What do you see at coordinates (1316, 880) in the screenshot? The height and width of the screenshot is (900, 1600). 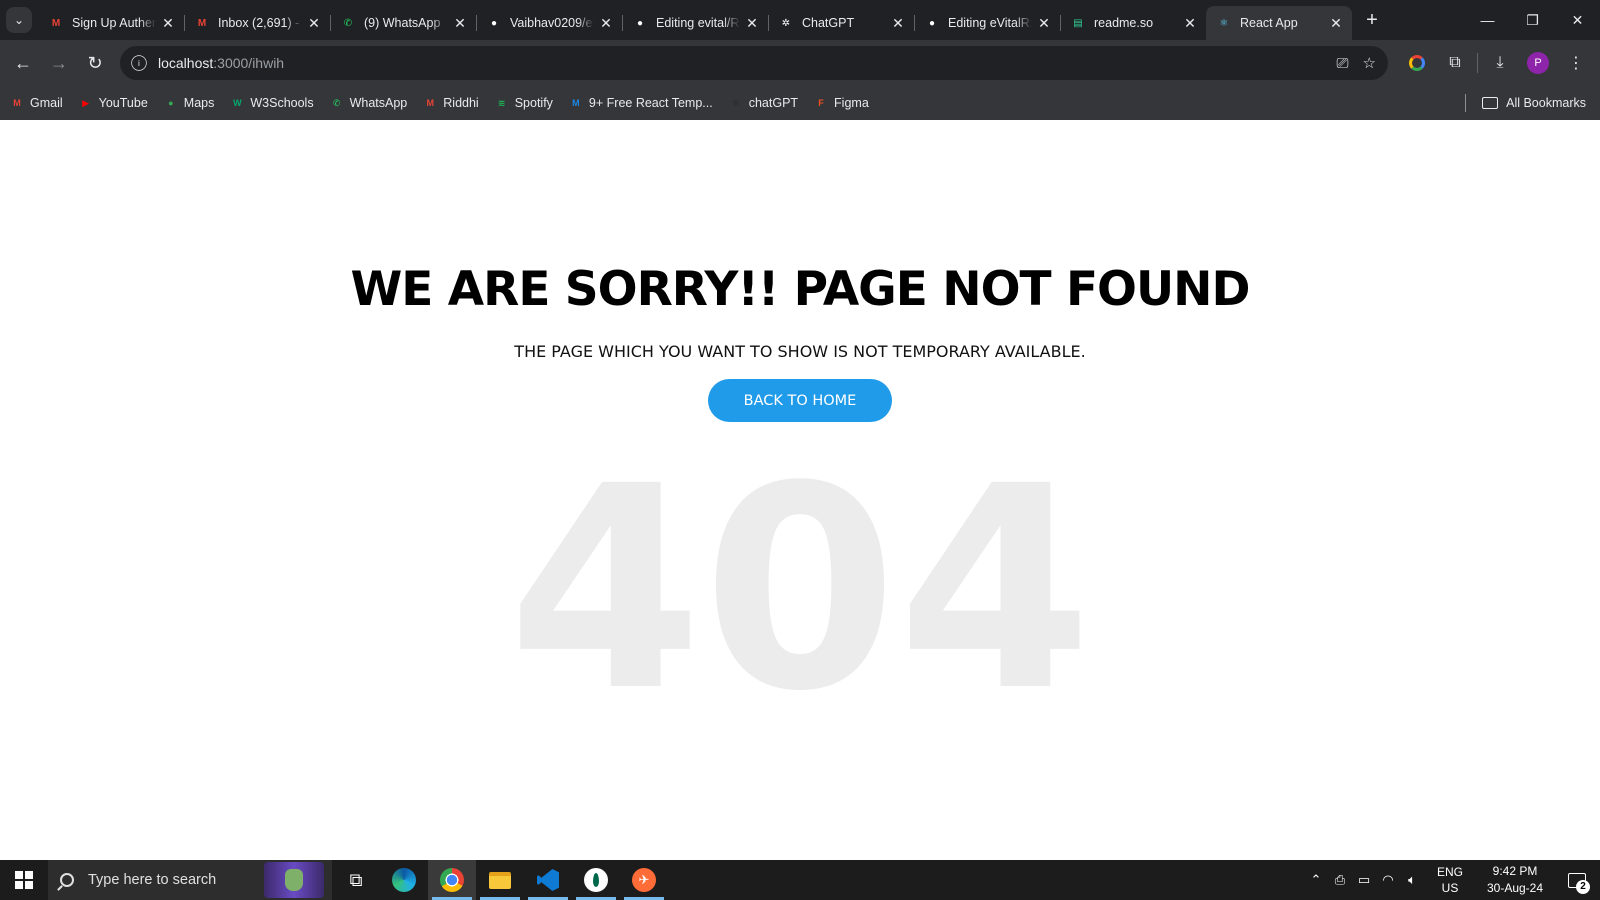 I see `chevron-up-icon: ⌃` at bounding box center [1316, 880].